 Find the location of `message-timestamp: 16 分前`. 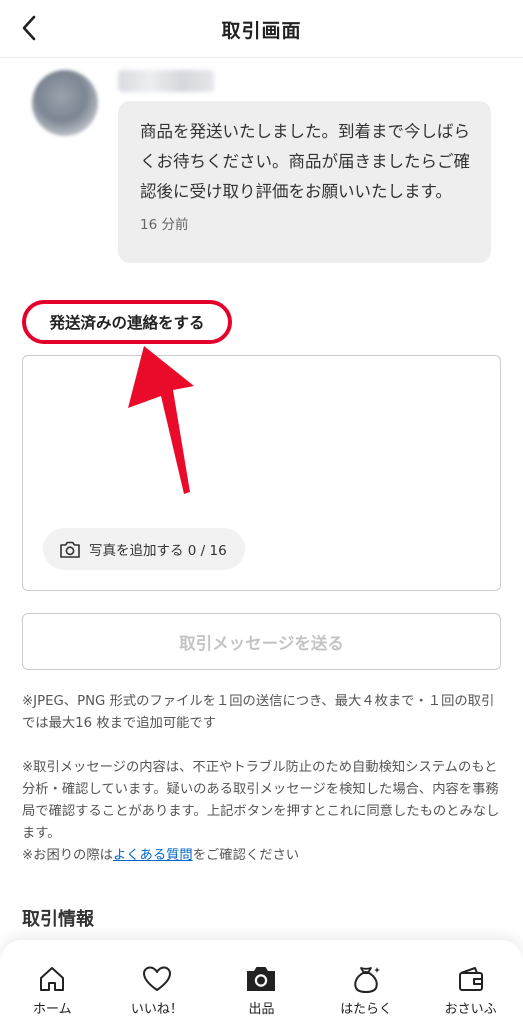

message-timestamp: 16 分前 is located at coordinates (164, 225).